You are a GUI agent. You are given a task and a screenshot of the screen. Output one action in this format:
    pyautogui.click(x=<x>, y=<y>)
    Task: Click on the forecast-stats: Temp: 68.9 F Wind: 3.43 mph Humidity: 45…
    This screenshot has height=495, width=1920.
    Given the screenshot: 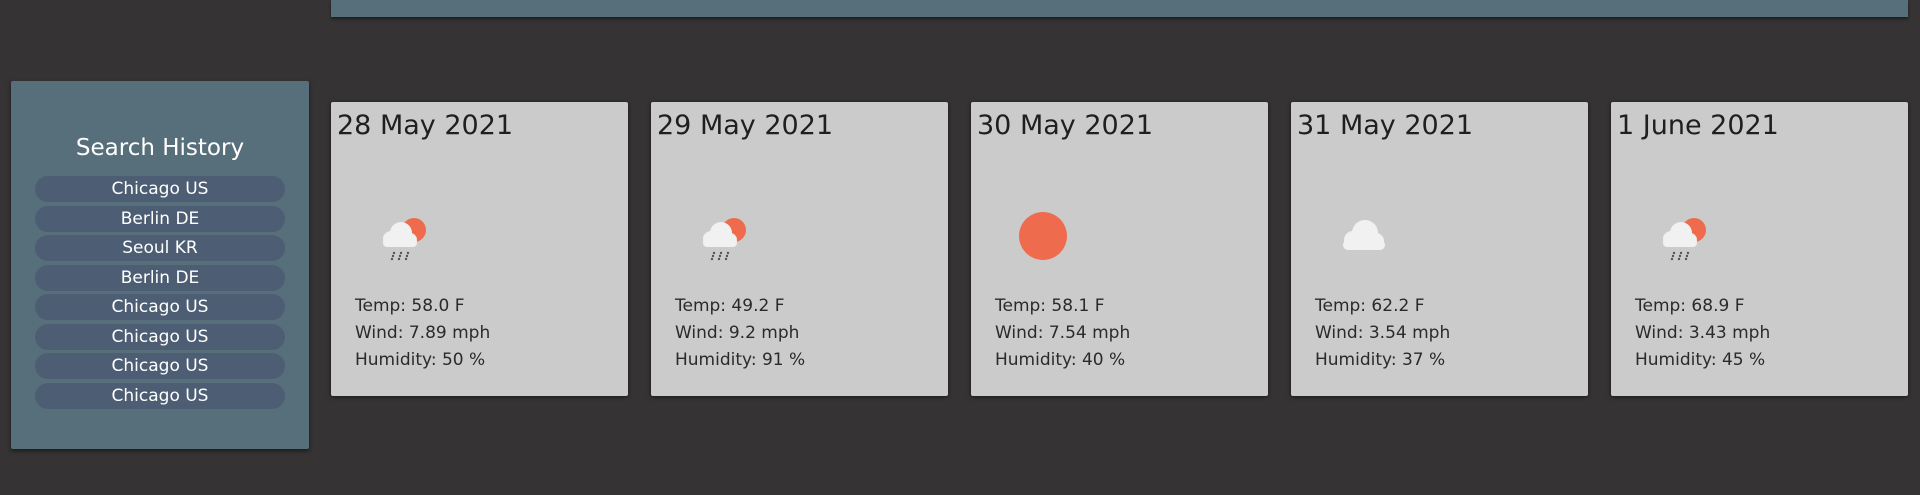 What is the action you would take?
    pyautogui.click(x=1702, y=333)
    